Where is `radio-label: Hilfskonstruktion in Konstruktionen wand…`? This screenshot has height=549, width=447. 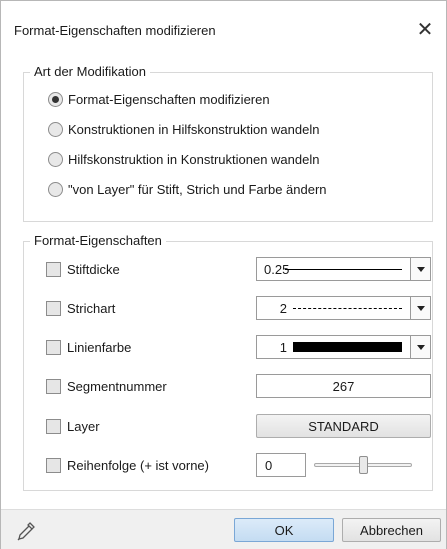 radio-label: Hilfskonstruktion in Konstruktionen wand… is located at coordinates (194, 159).